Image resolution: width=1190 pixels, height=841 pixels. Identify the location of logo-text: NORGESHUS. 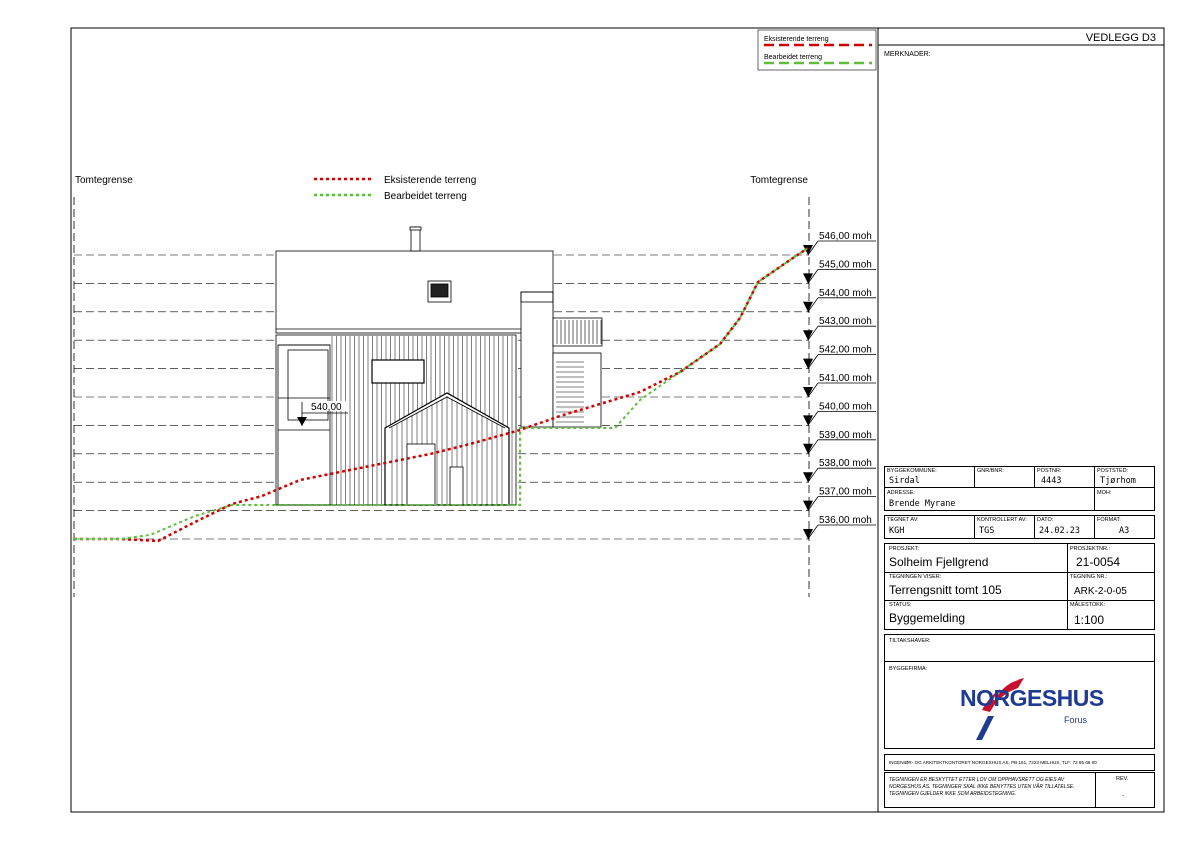
(1032, 698).